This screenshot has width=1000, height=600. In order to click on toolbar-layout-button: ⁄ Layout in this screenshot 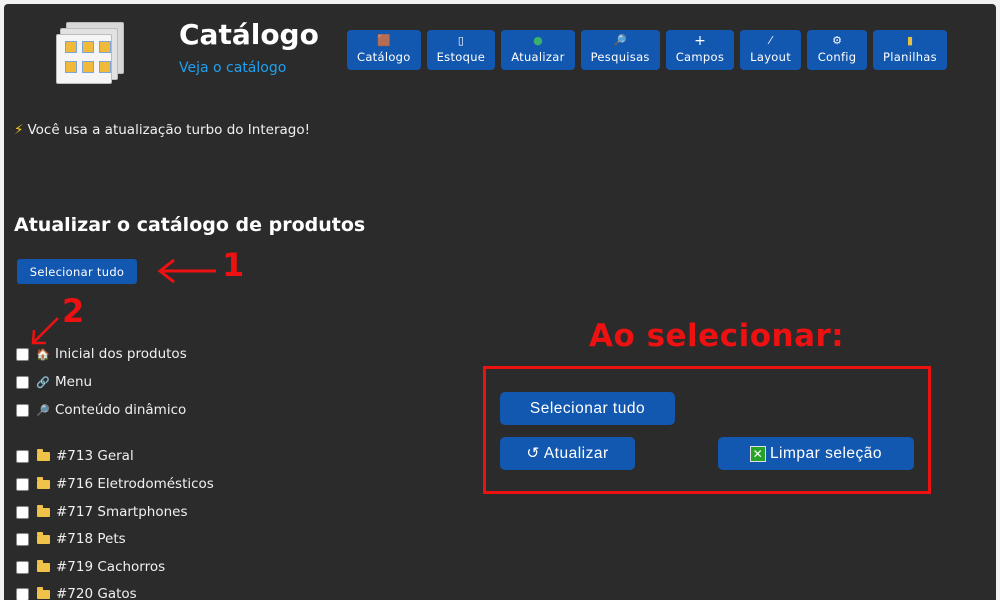, I will do `click(771, 50)`.